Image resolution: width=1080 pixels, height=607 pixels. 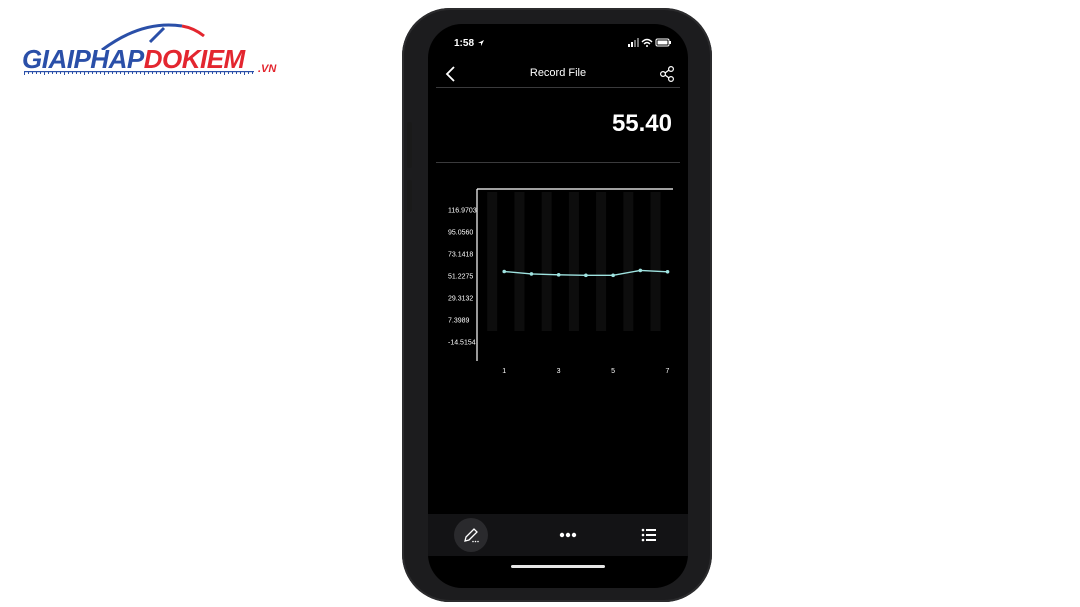 What do you see at coordinates (647, 42) in the screenshot?
I see `wifi-icon` at bounding box center [647, 42].